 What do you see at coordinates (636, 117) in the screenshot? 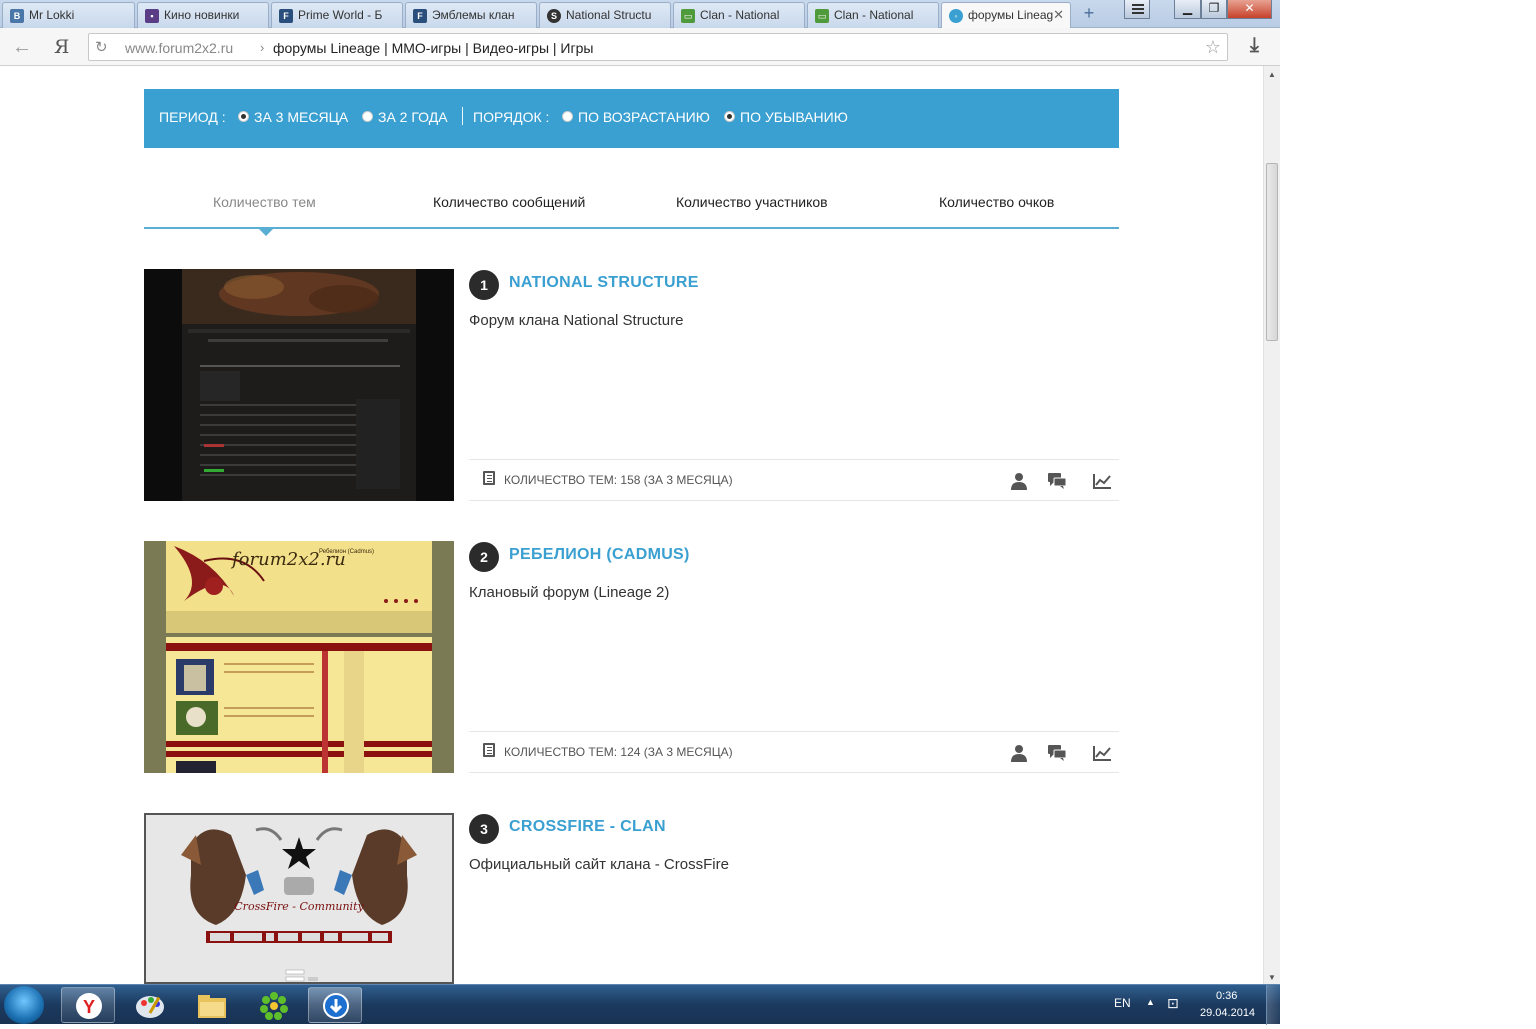
I see `order-option-ascending: ПО ВОЗРАСТАНИЮ` at bounding box center [636, 117].